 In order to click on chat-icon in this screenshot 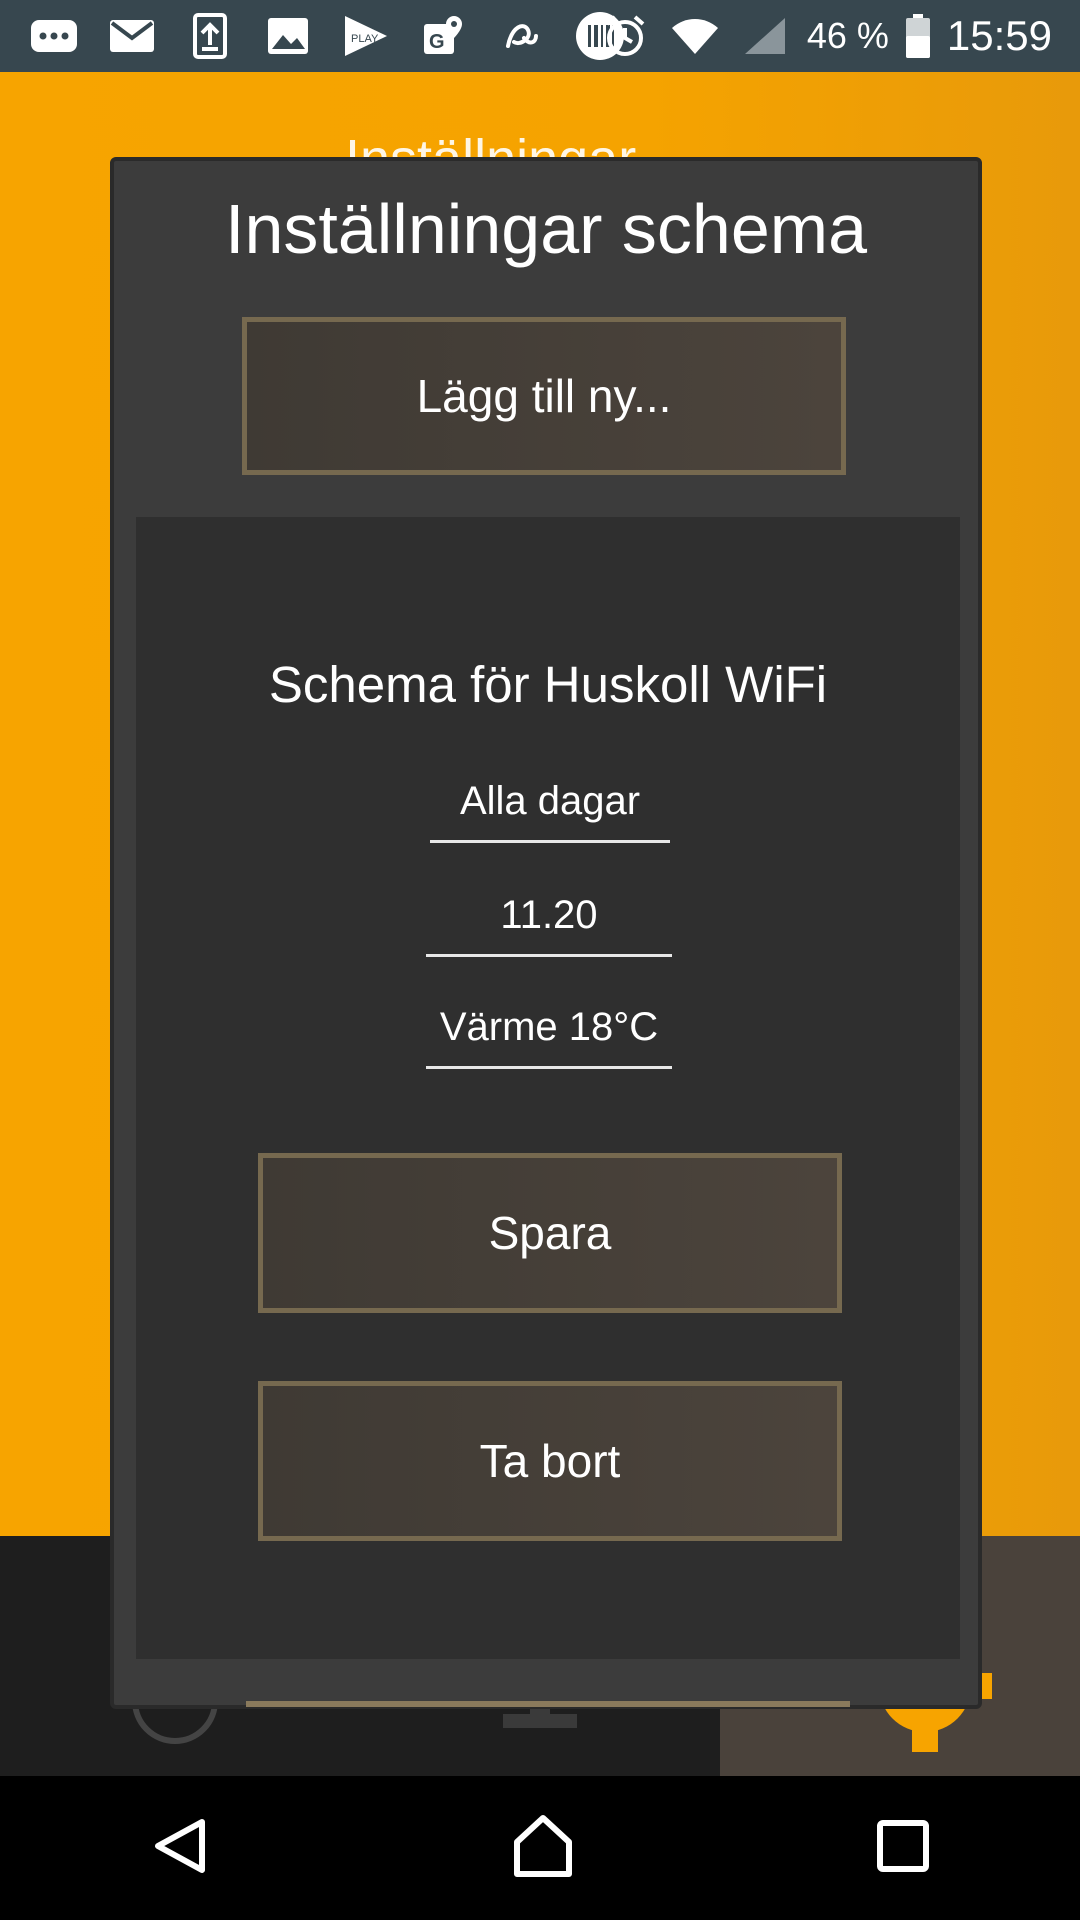, I will do `click(54, 36)`.